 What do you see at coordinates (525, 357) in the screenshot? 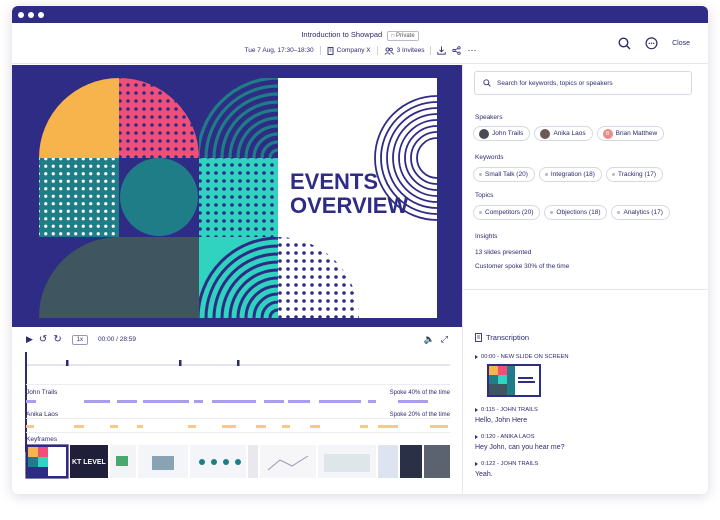
I see `transcript-timestamp: 00:00 - NEW SLIDE ON SCREEN` at bounding box center [525, 357].